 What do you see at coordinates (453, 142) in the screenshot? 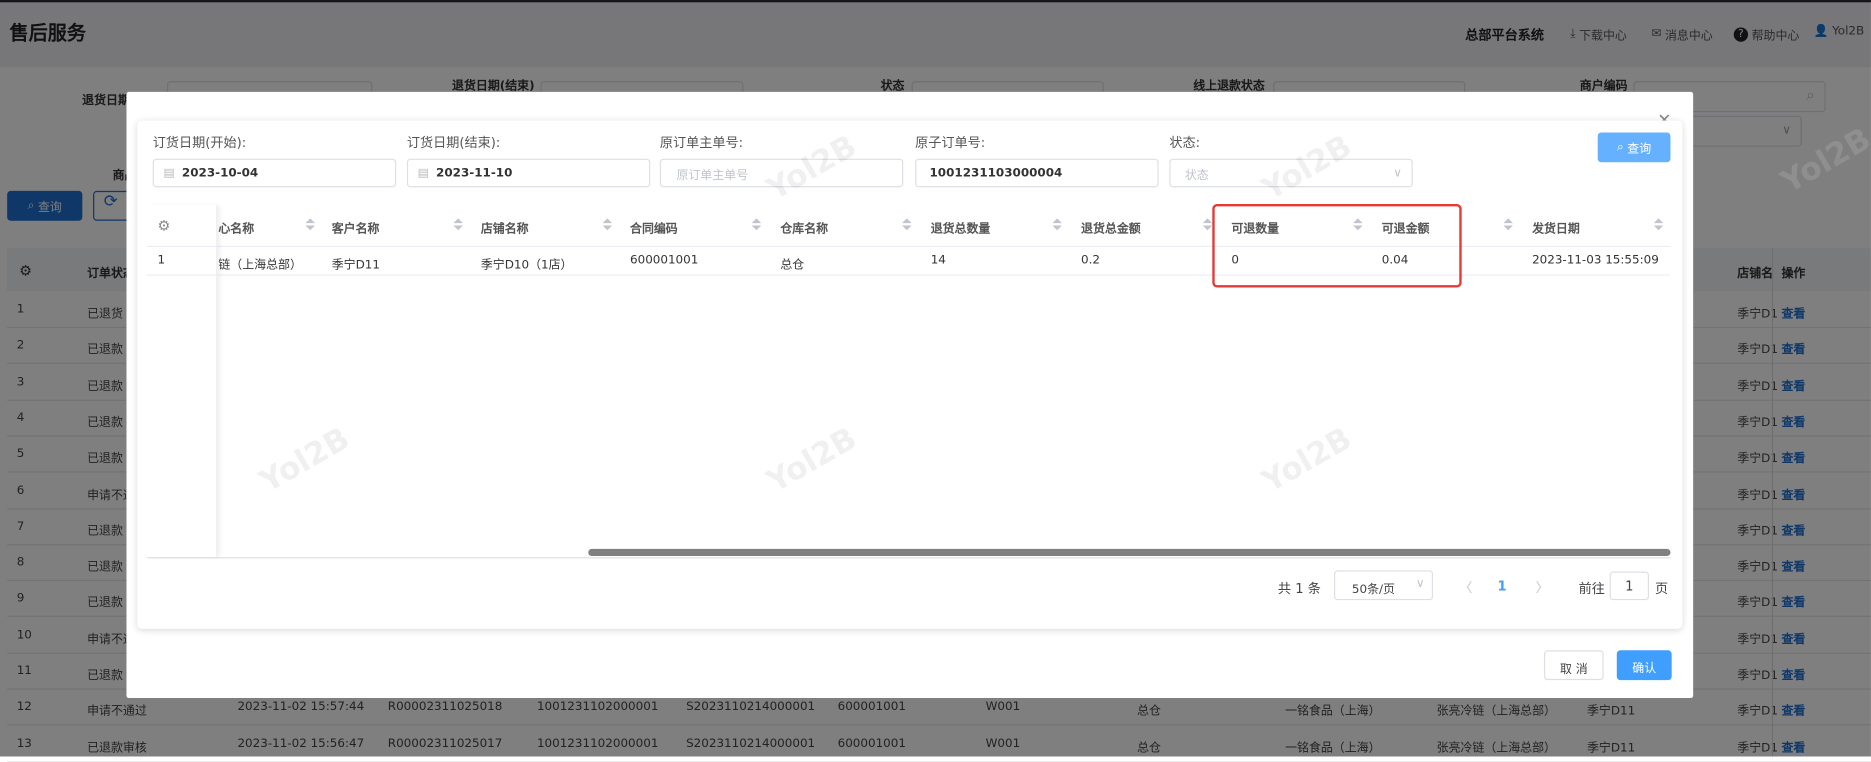
I see `order-date-end-label: 订货日期(结束):` at bounding box center [453, 142].